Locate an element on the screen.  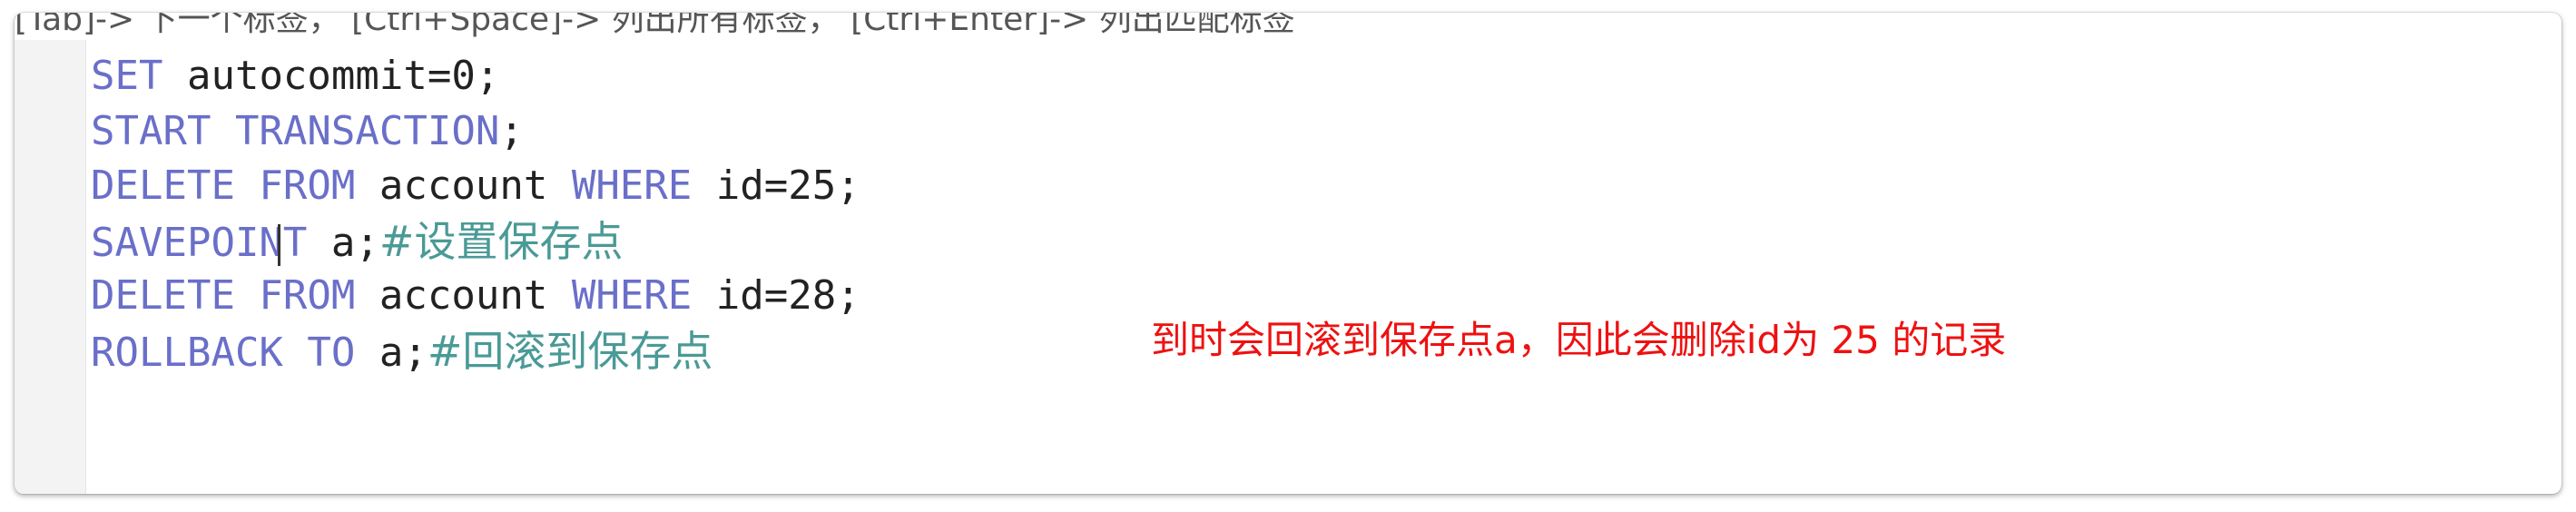
sql-keyword: SAVEPOINT is located at coordinates (199, 242).